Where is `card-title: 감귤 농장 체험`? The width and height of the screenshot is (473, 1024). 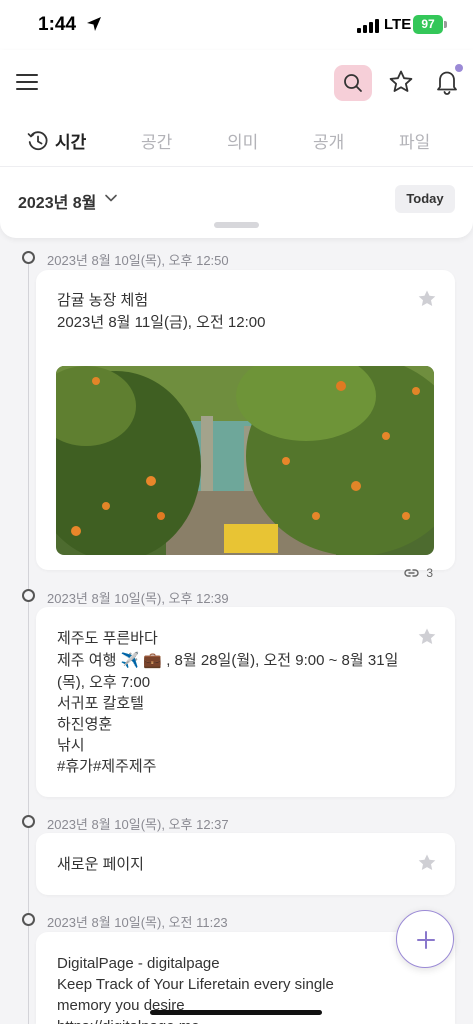 card-title: 감귤 농장 체험 is located at coordinates (103, 300).